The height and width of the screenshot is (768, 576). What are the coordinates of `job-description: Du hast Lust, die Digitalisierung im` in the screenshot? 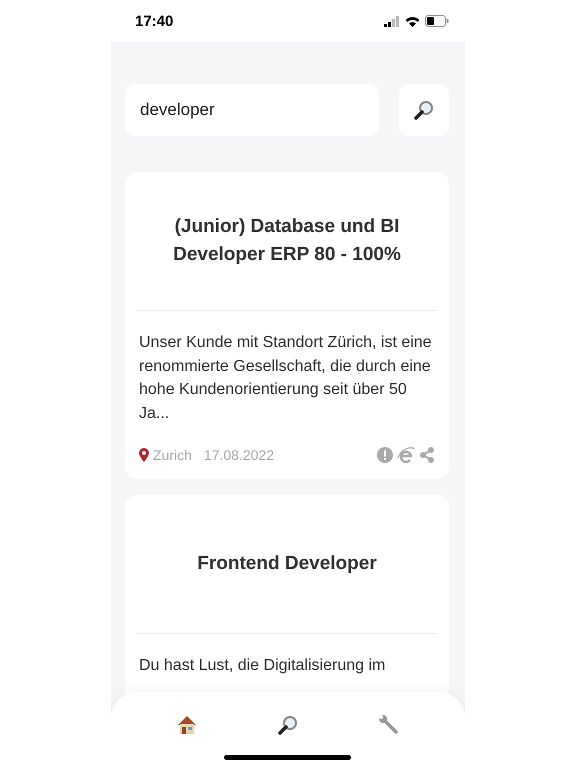 It's located at (262, 666).